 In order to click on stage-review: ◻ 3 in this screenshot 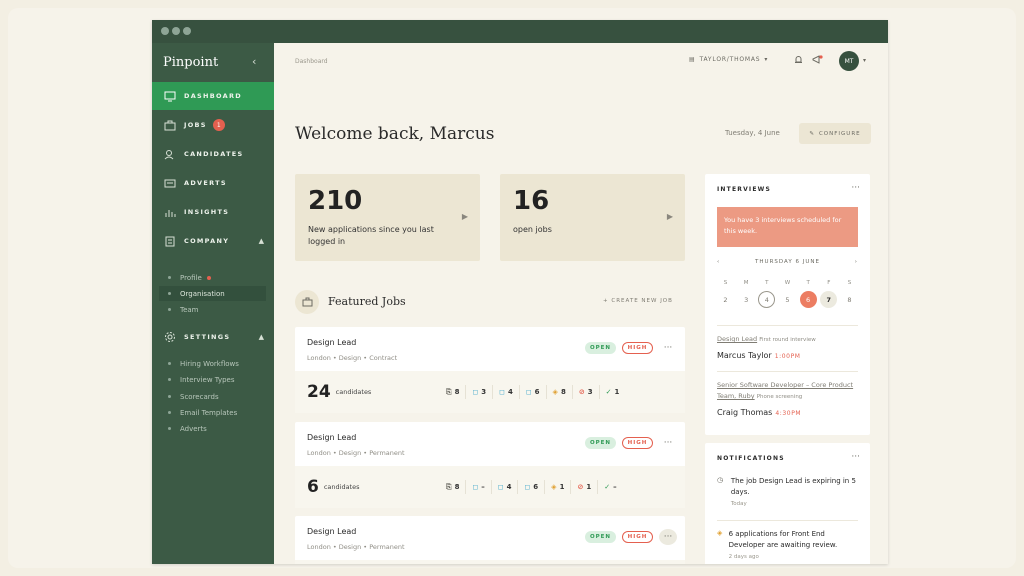, I will do `click(478, 392)`.